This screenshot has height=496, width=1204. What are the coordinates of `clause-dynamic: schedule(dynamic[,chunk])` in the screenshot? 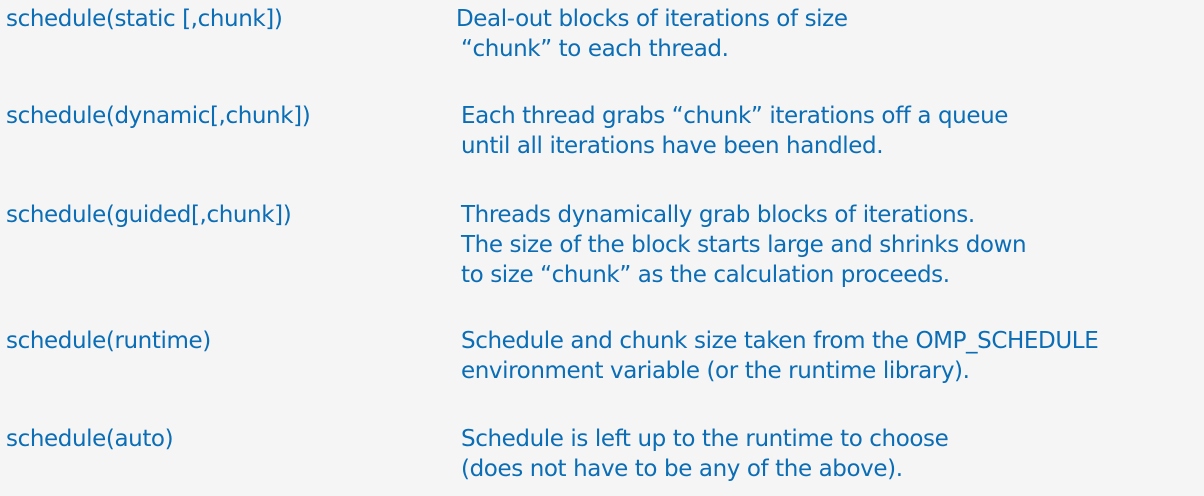 It's located at (158, 116).